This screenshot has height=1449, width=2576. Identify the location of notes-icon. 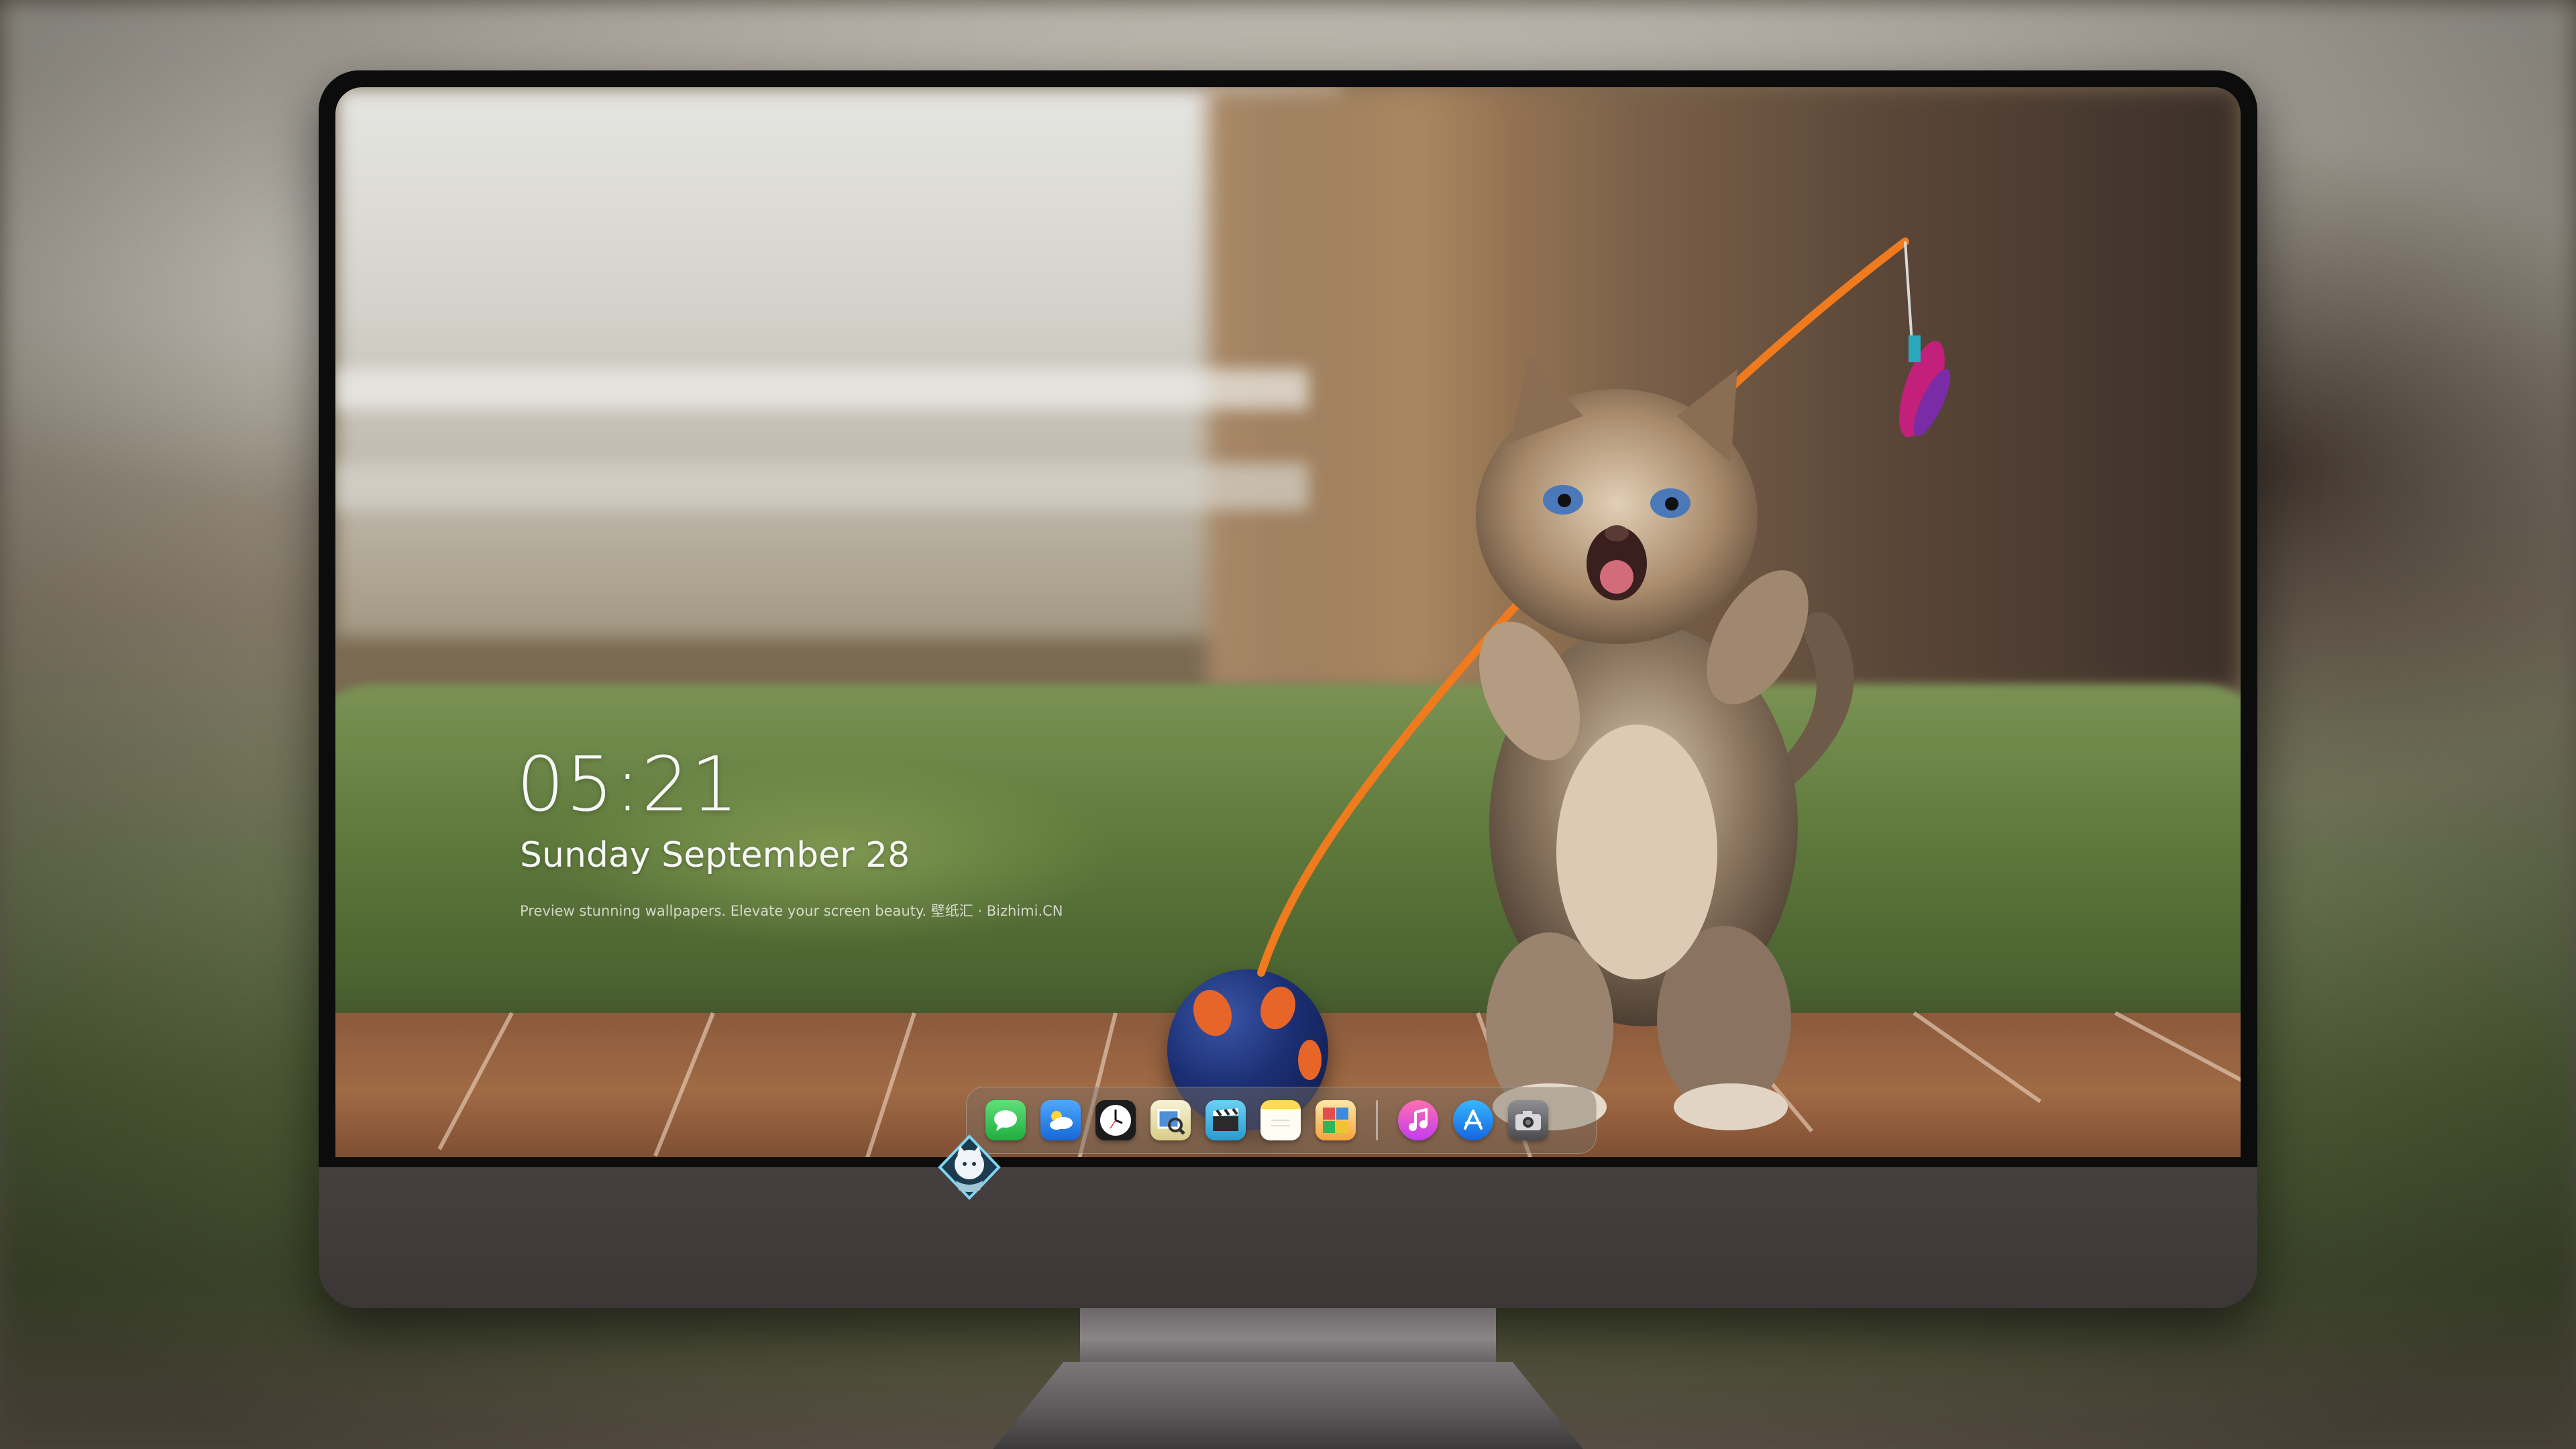
(1280, 1120).